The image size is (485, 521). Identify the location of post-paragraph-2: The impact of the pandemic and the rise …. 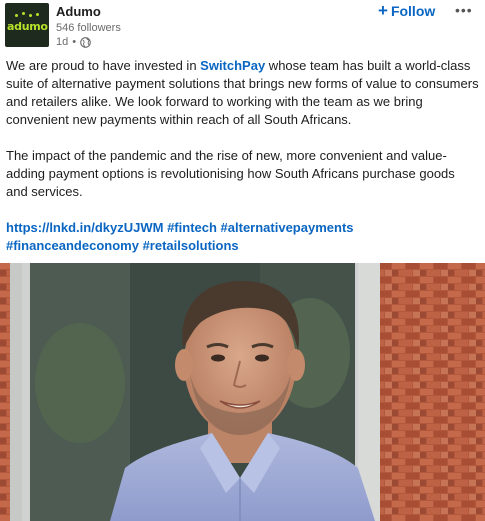
(230, 173).